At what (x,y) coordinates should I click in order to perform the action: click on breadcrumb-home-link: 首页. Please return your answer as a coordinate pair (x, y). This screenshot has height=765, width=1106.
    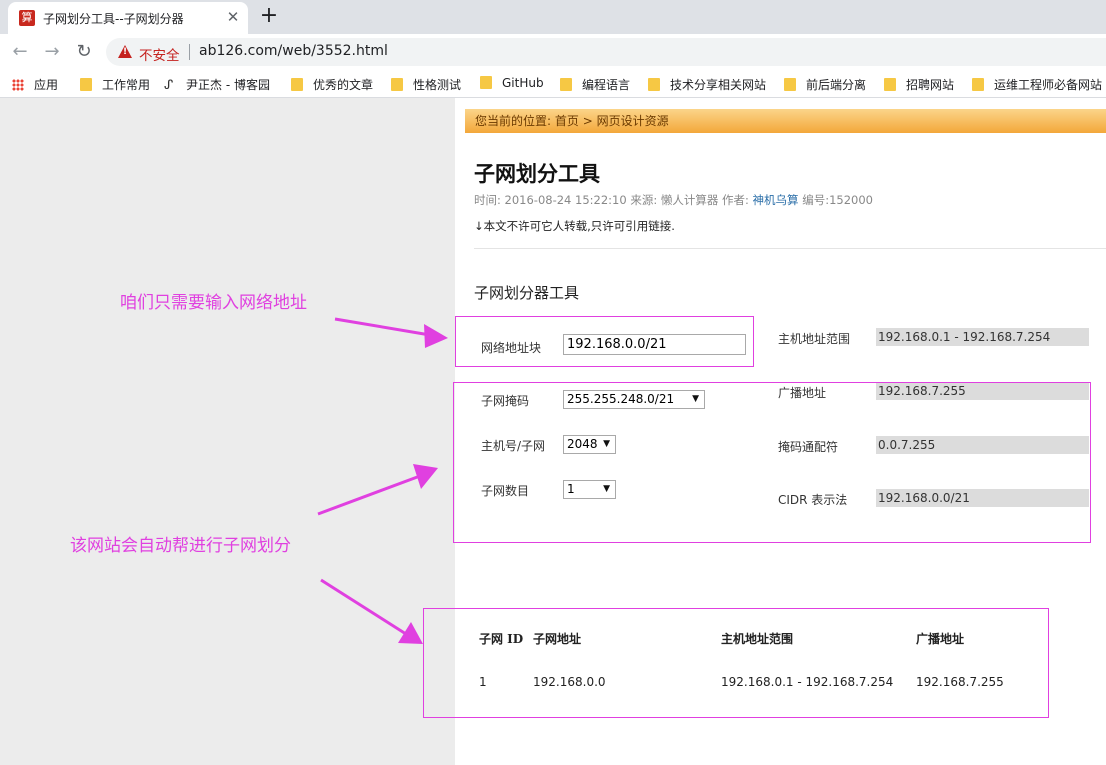
    Looking at the image, I should click on (567, 121).